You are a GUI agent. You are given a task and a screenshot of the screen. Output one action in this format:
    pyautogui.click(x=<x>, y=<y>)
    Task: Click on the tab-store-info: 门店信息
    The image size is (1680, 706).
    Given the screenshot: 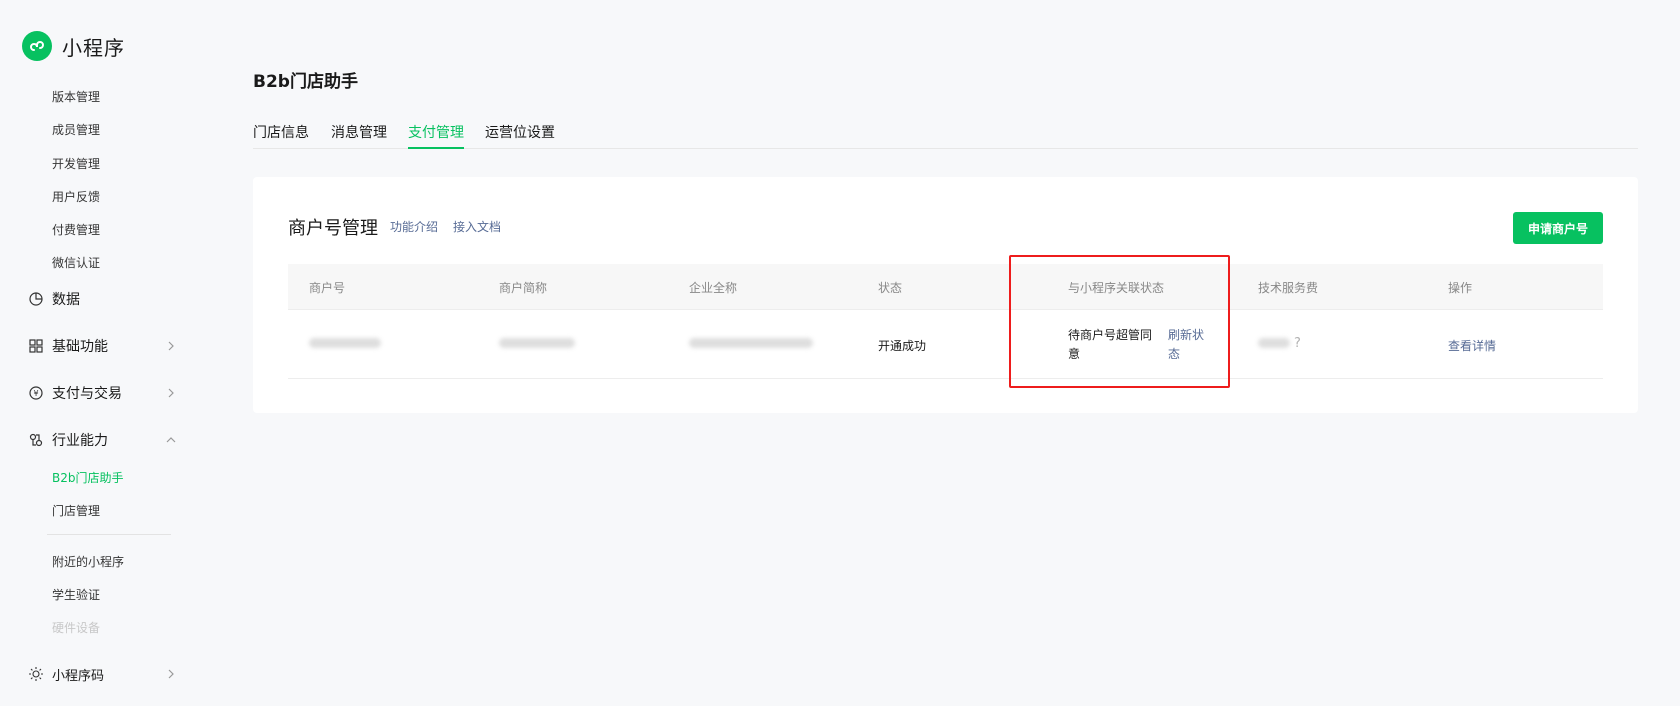 What is the action you would take?
    pyautogui.click(x=281, y=135)
    